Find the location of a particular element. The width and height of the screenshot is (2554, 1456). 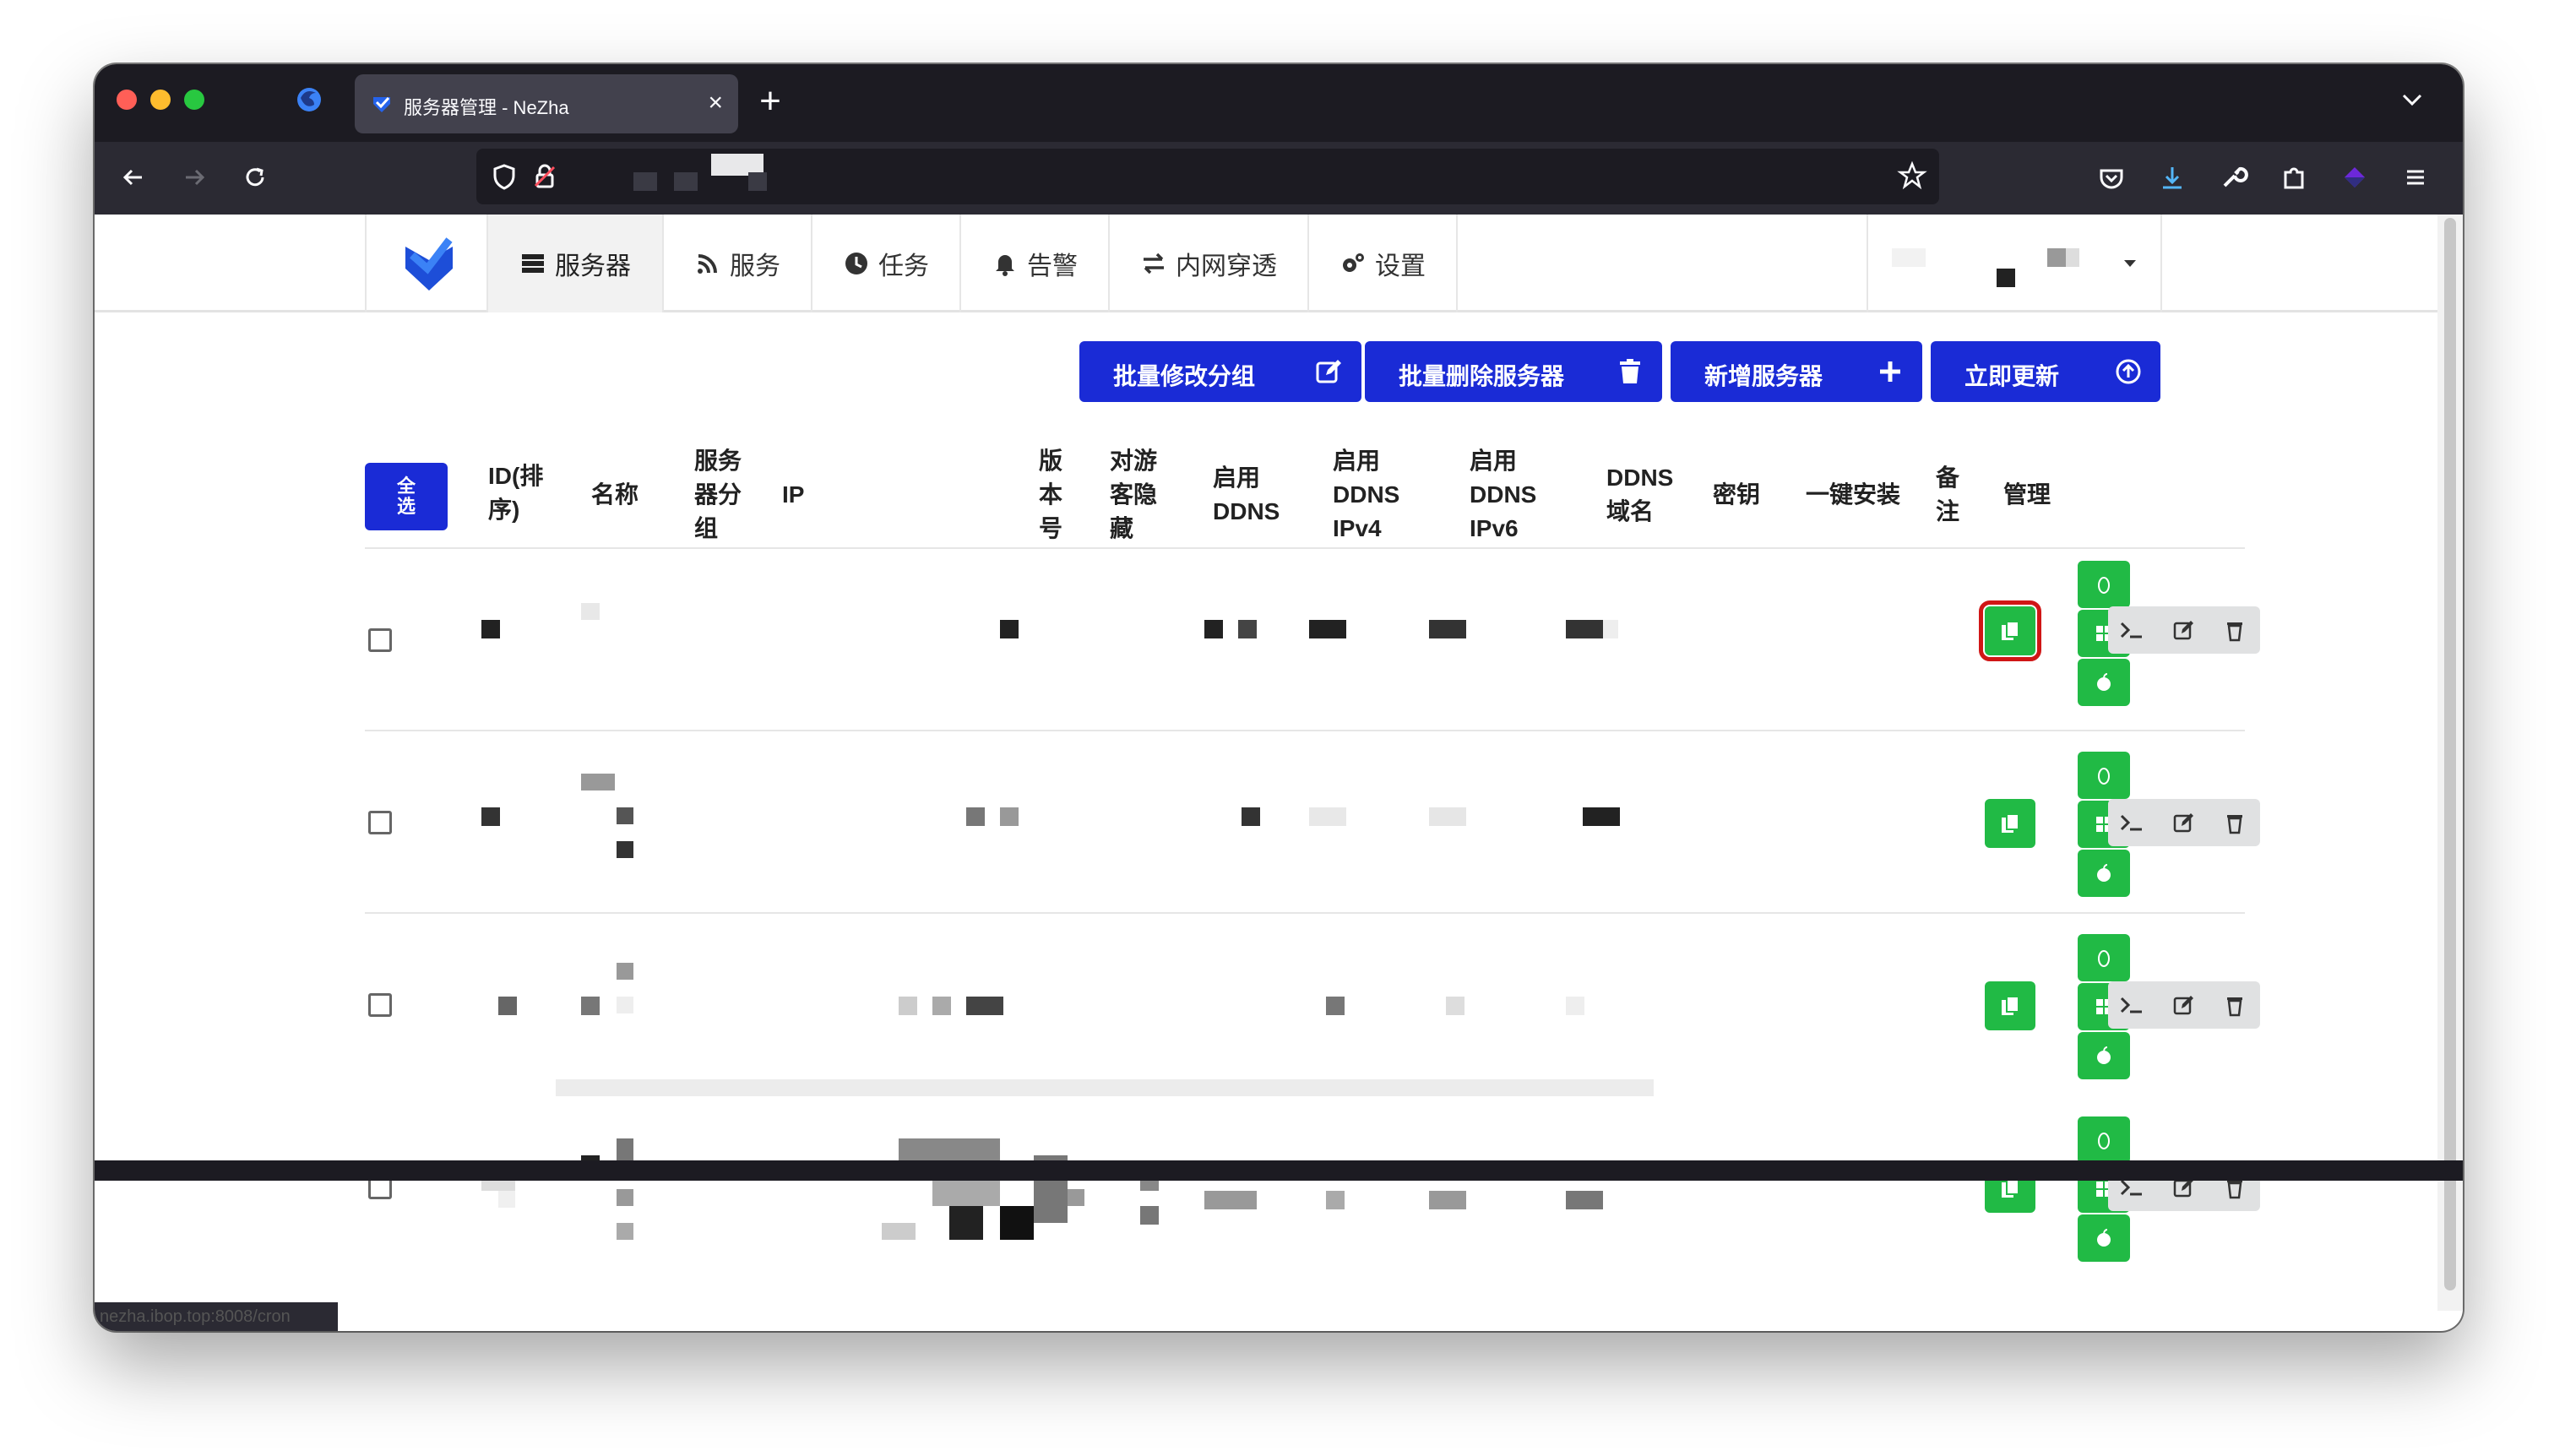

header-ddns-ipv4: 启用DDNS IPv4 is located at coordinates (1366, 495).